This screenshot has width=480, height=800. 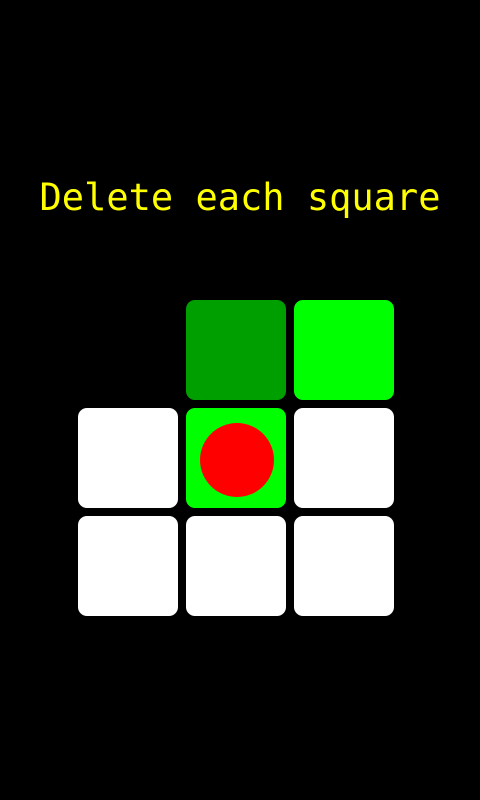 What do you see at coordinates (128, 458) in the screenshot?
I see `tile-r1-c0-white` at bounding box center [128, 458].